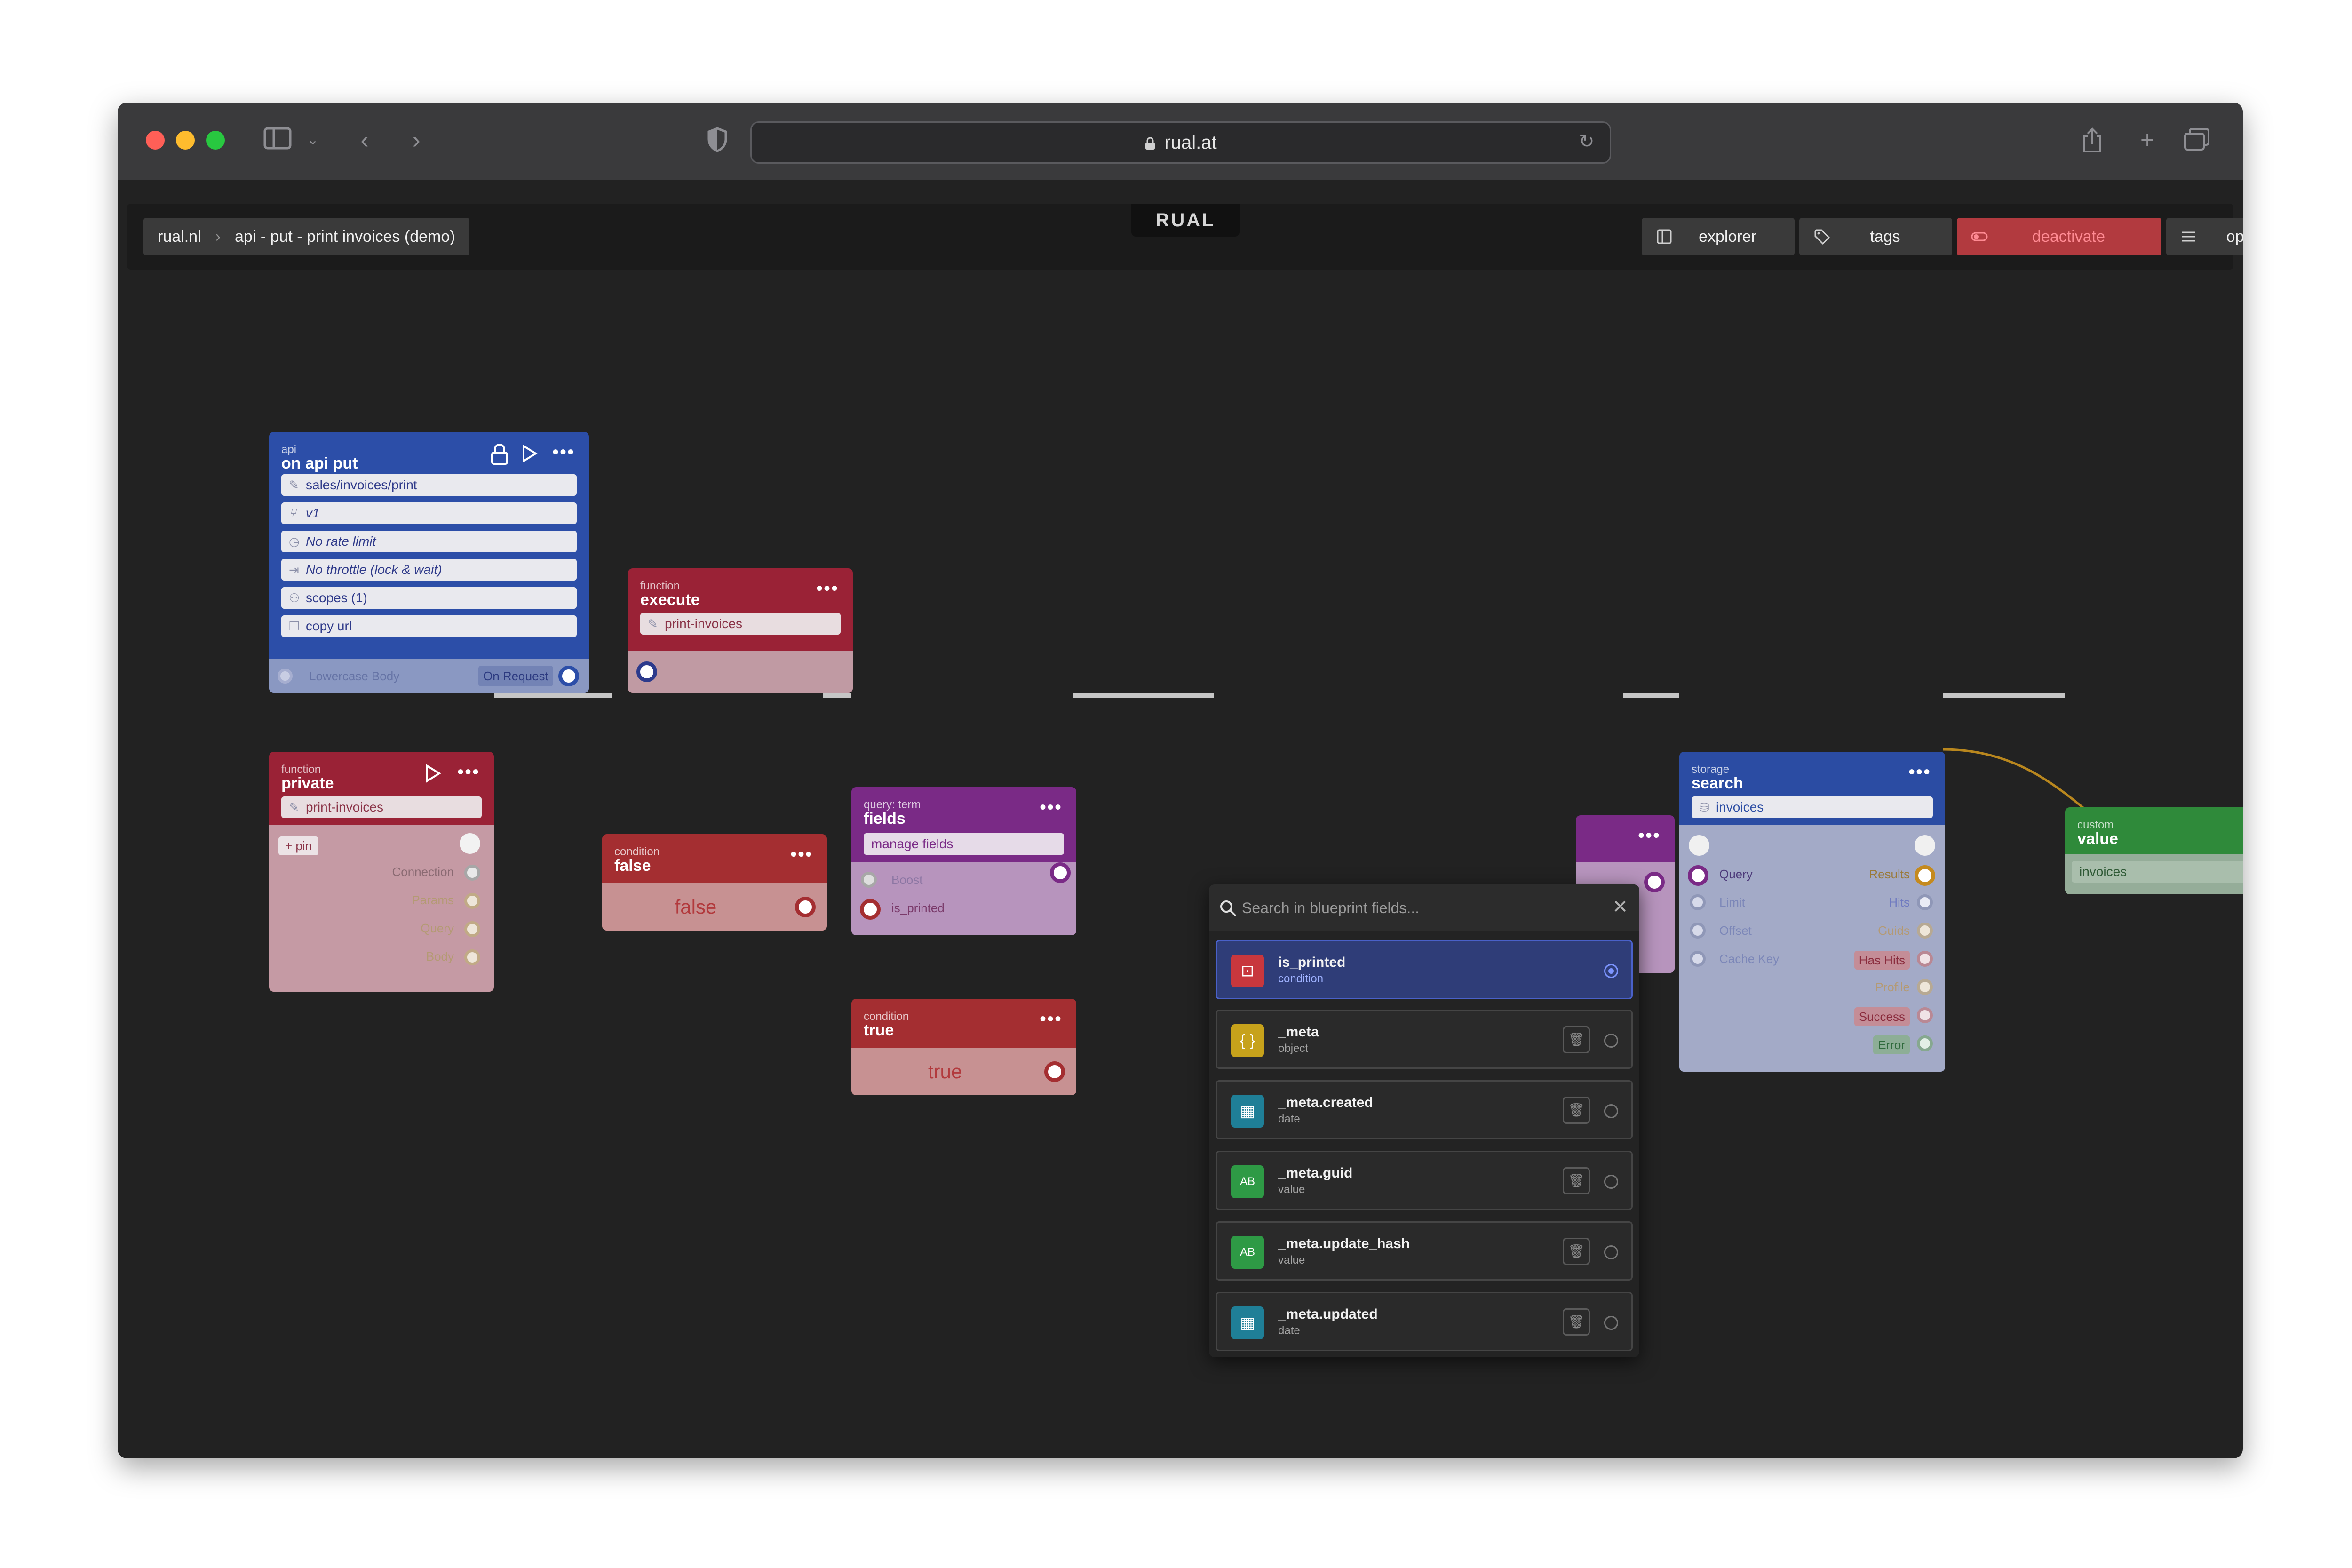  Describe the element at coordinates (717, 140) in the screenshot. I see `privacy-shield-icon` at that location.